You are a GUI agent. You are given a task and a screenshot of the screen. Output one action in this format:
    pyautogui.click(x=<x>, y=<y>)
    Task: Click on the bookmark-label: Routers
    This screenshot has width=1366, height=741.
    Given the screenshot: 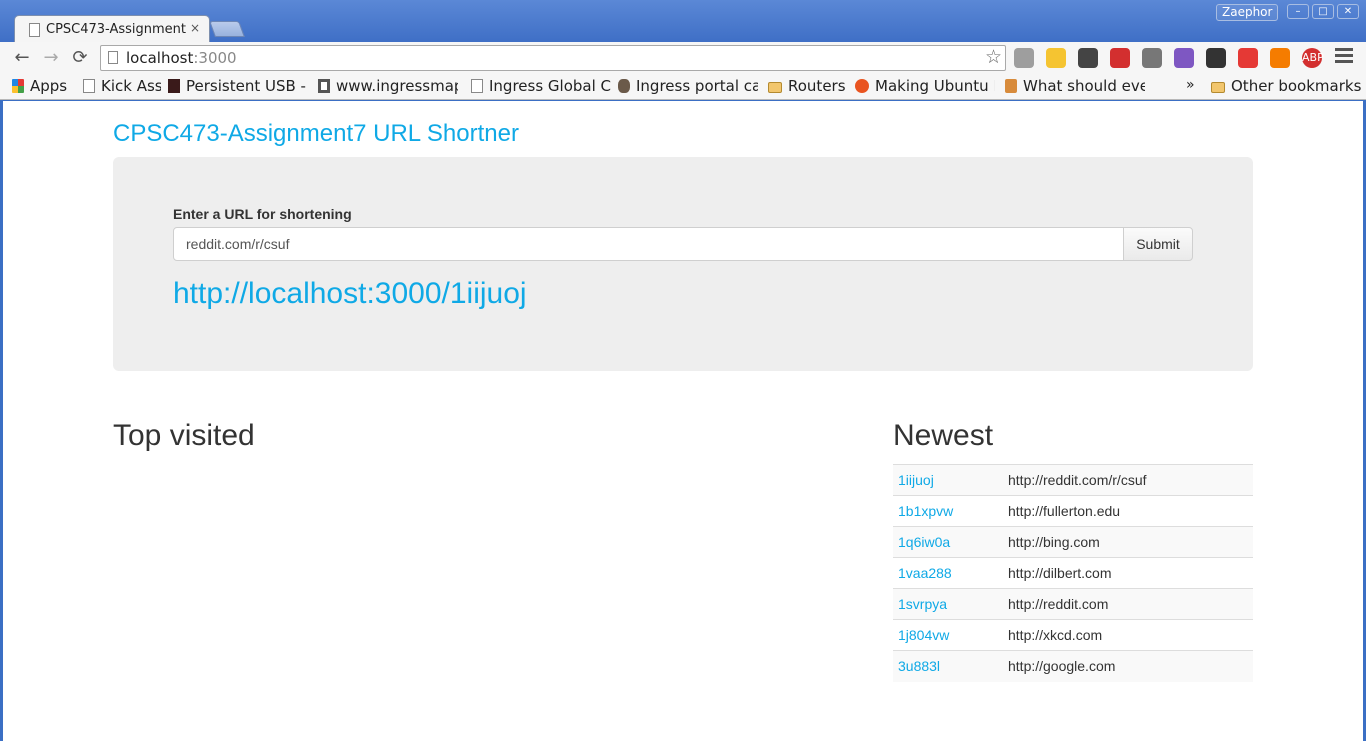 What is the action you would take?
    pyautogui.click(x=817, y=86)
    